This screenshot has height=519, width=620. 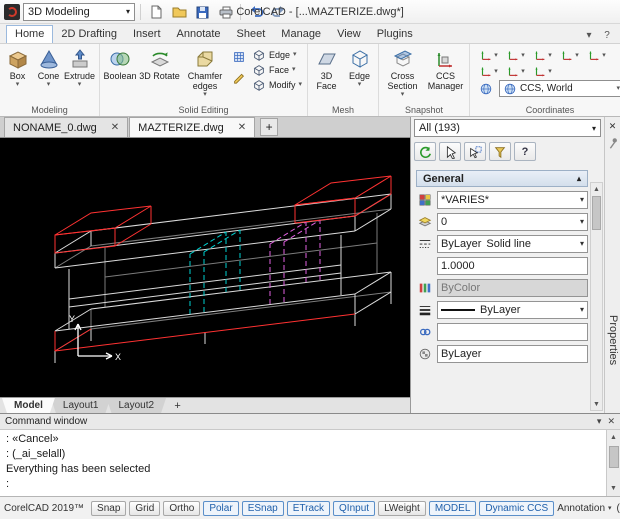 I want to click on doc-tab-noname: NONAME_0.dwg ✕, so click(x=66, y=127).